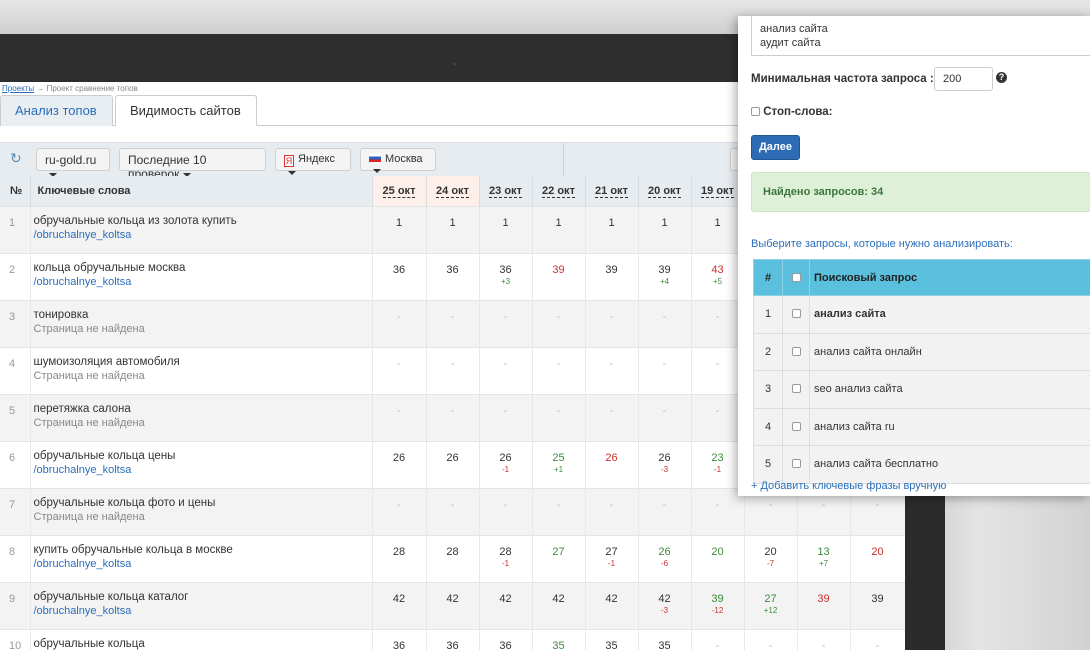  Describe the element at coordinates (133, 549) in the screenshot. I see `keyword-text: купить обручальные кольца в москве` at that location.